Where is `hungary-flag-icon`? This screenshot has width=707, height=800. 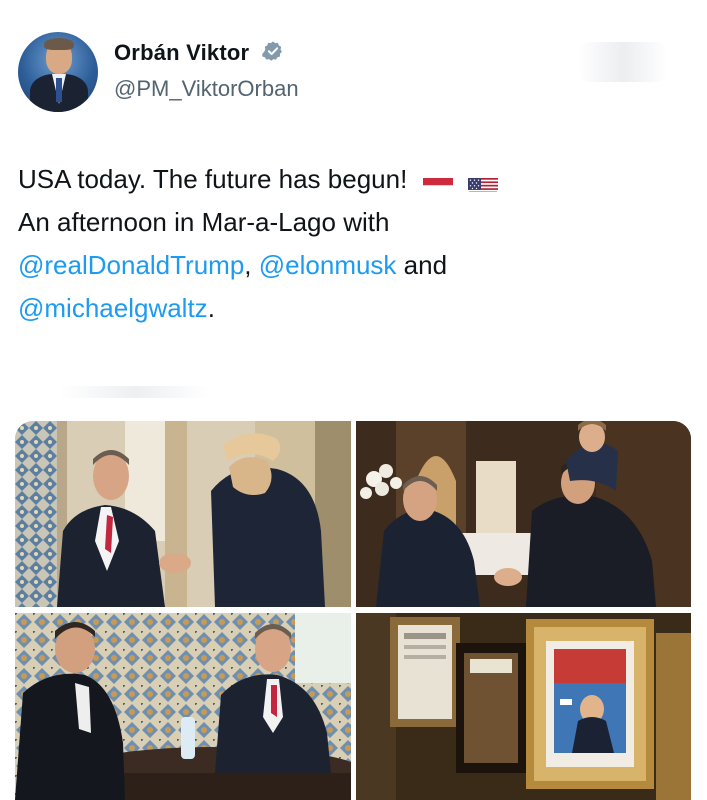 hungary-flag-icon is located at coordinates (437, 181).